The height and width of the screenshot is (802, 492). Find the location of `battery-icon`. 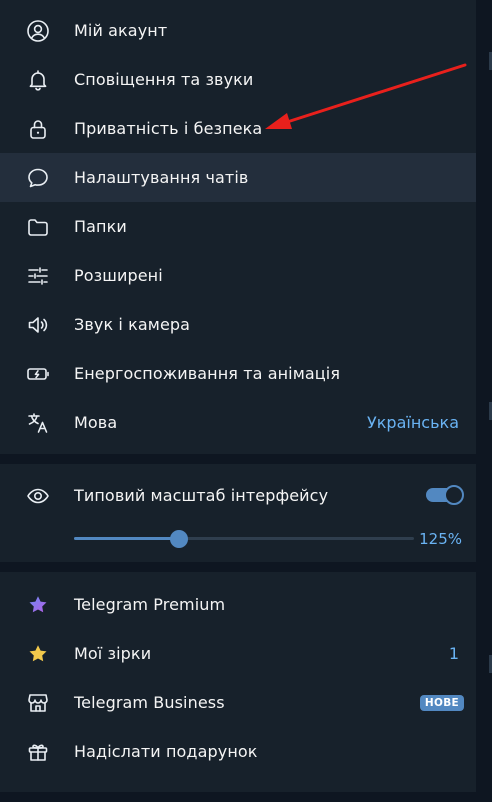

battery-icon is located at coordinates (38, 374).